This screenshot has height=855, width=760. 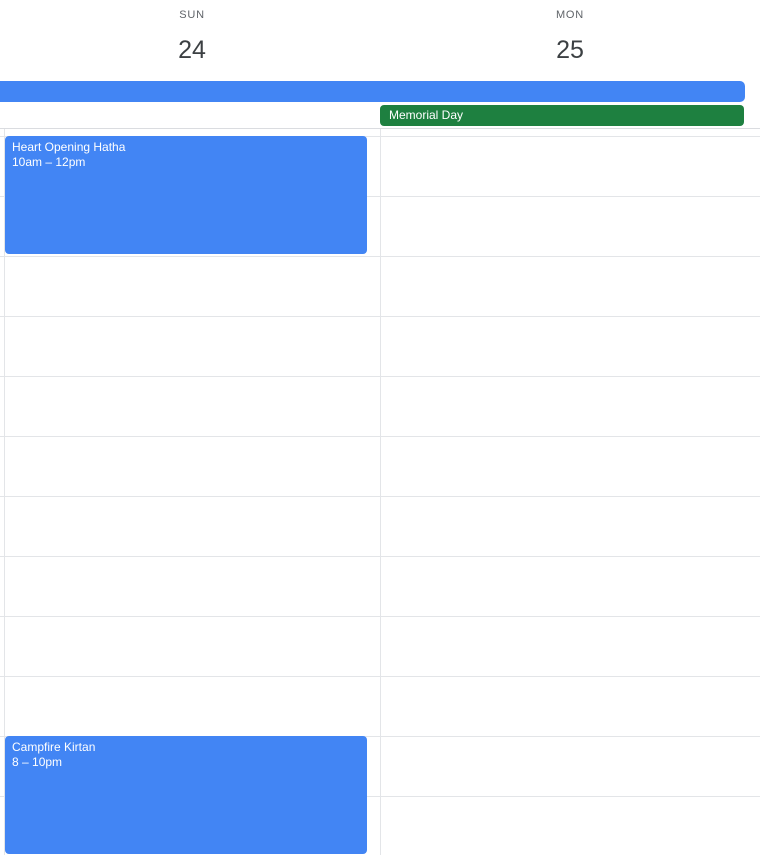 I want to click on day-header-mon: MON 25, so click(x=570, y=39).